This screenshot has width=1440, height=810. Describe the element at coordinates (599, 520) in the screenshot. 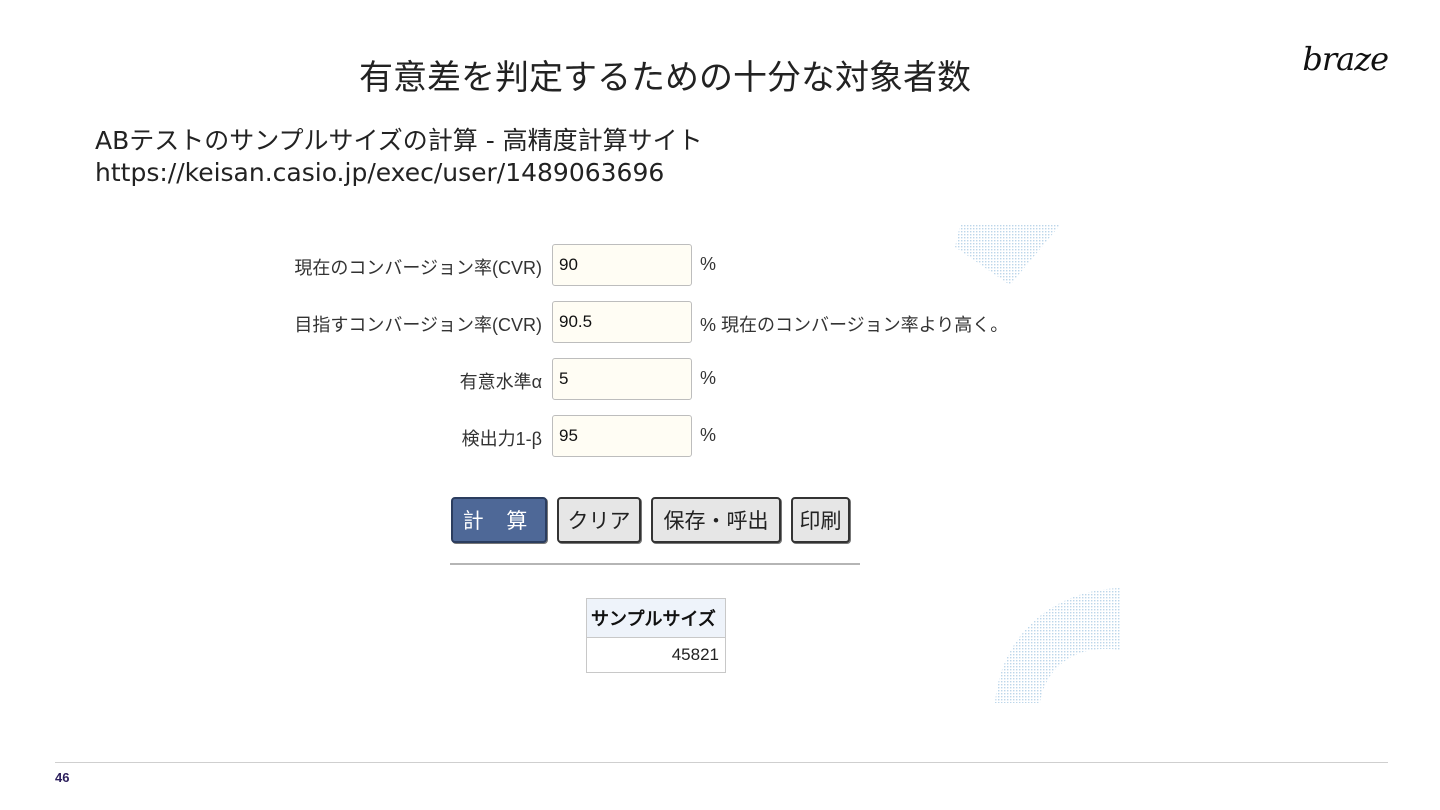

I see `clear-button: クリア` at that location.